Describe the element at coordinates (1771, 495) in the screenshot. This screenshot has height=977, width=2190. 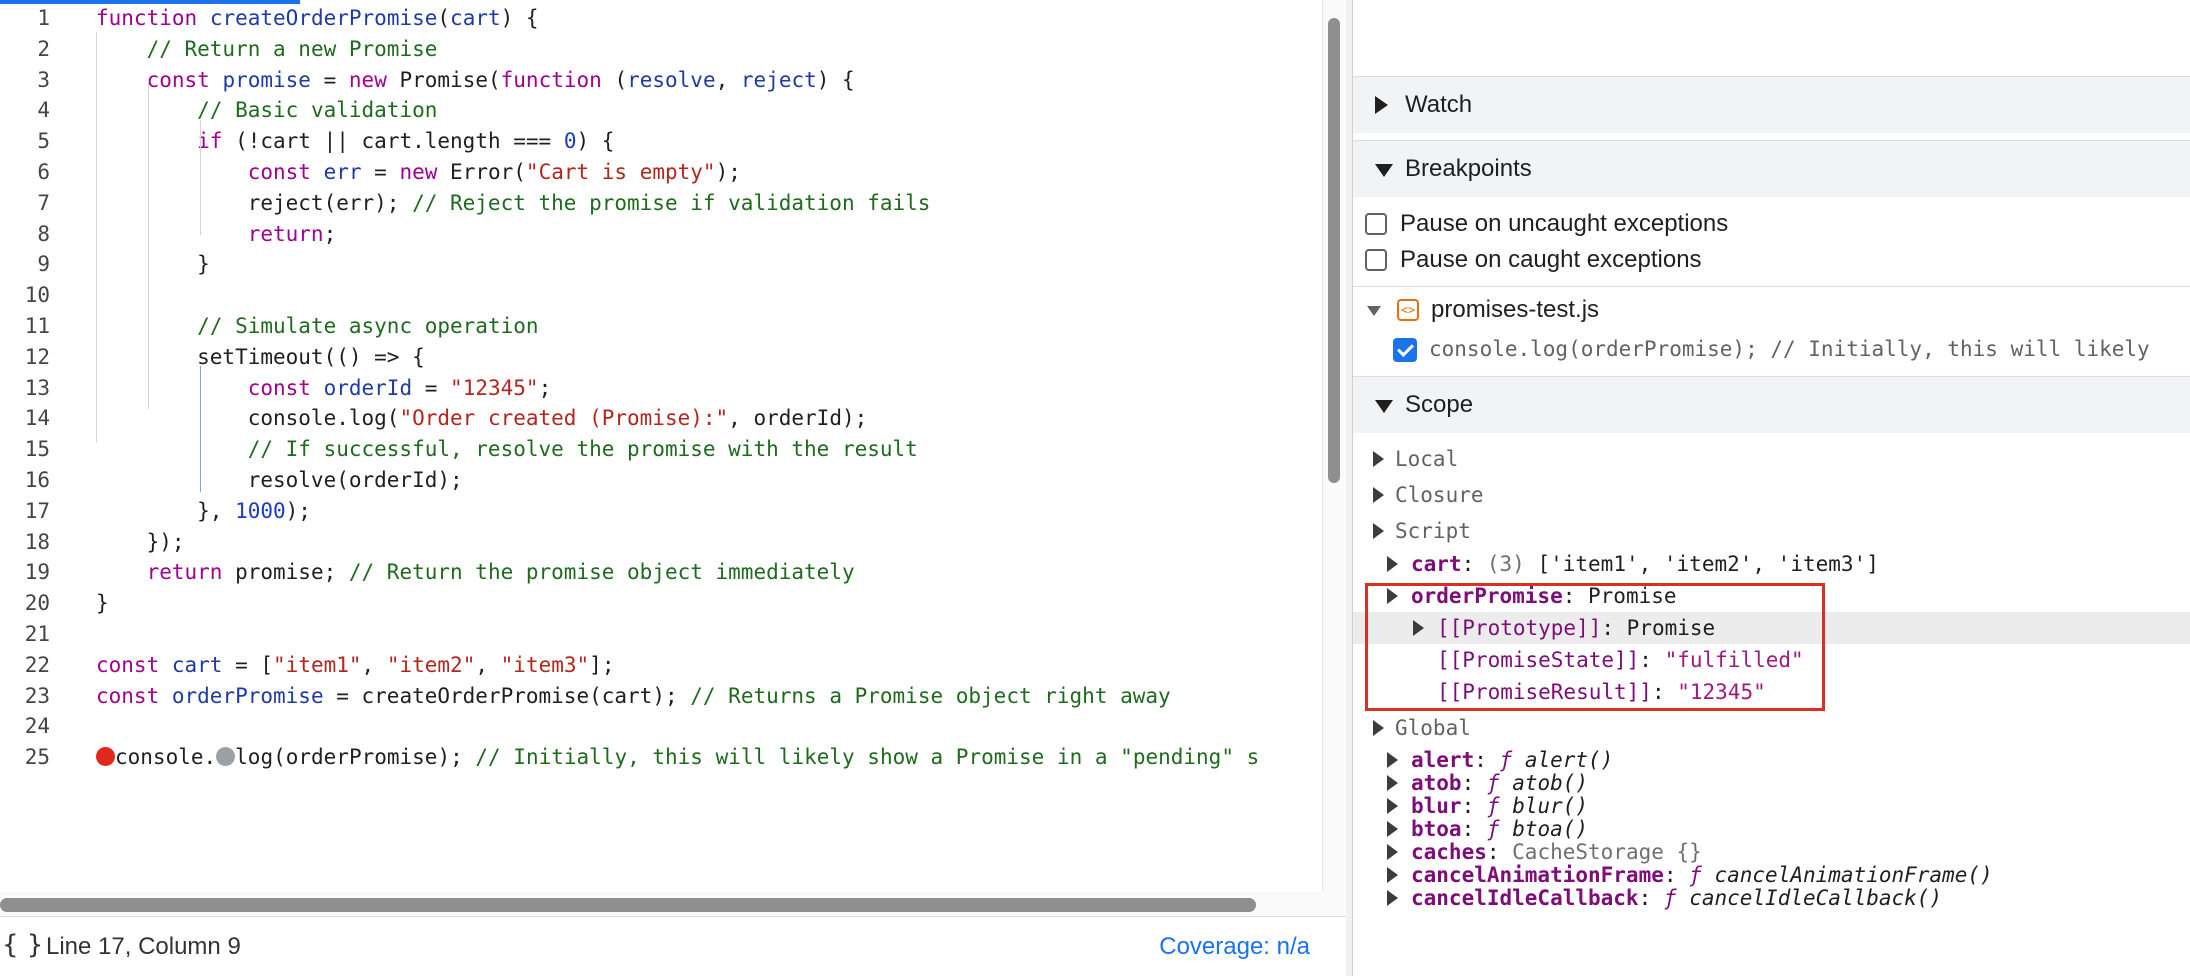
I see `scope-closure: Closure` at that location.